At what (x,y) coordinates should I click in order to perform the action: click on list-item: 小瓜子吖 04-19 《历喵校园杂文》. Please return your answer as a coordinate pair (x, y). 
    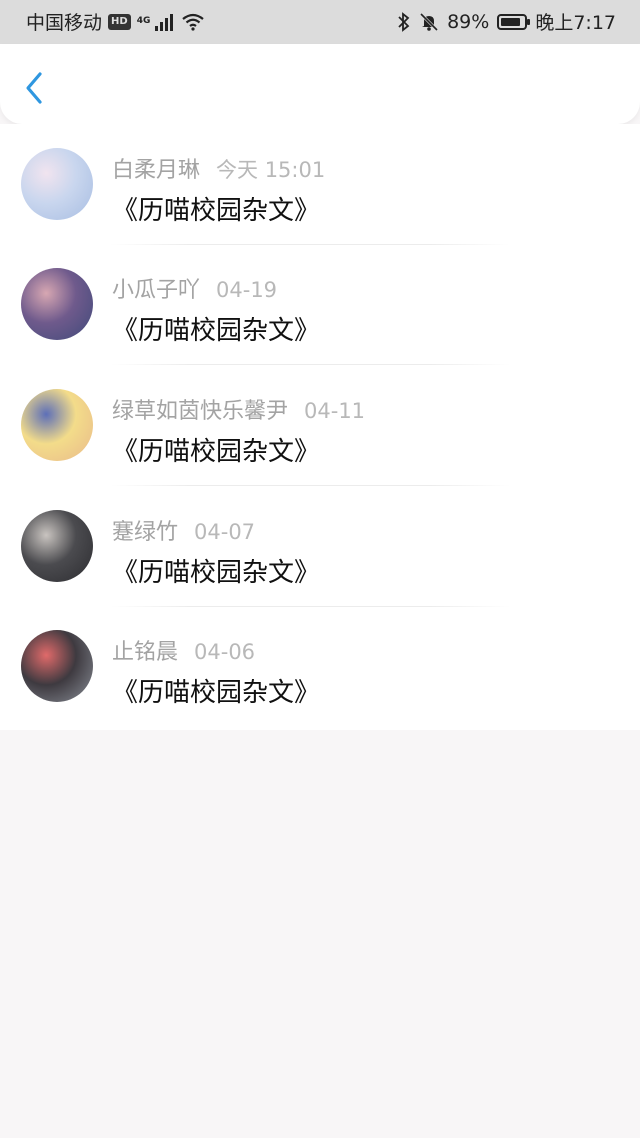
    Looking at the image, I should click on (320, 304).